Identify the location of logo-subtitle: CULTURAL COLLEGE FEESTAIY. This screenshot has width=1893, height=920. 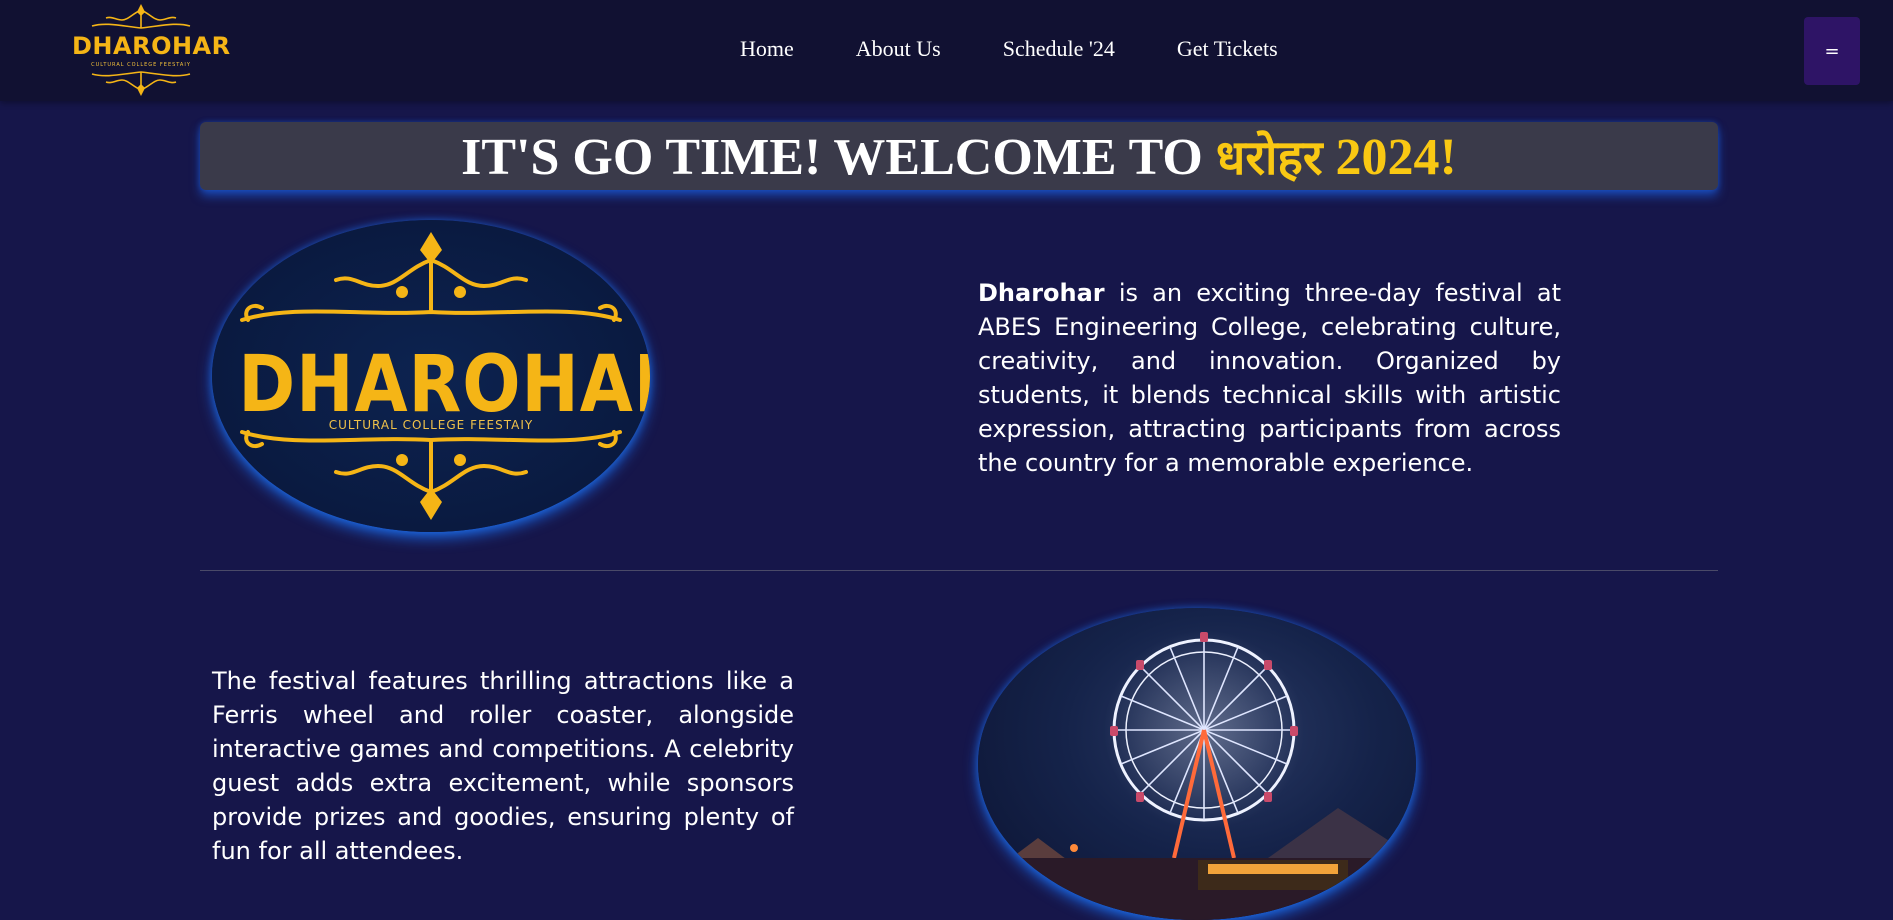
(141, 65).